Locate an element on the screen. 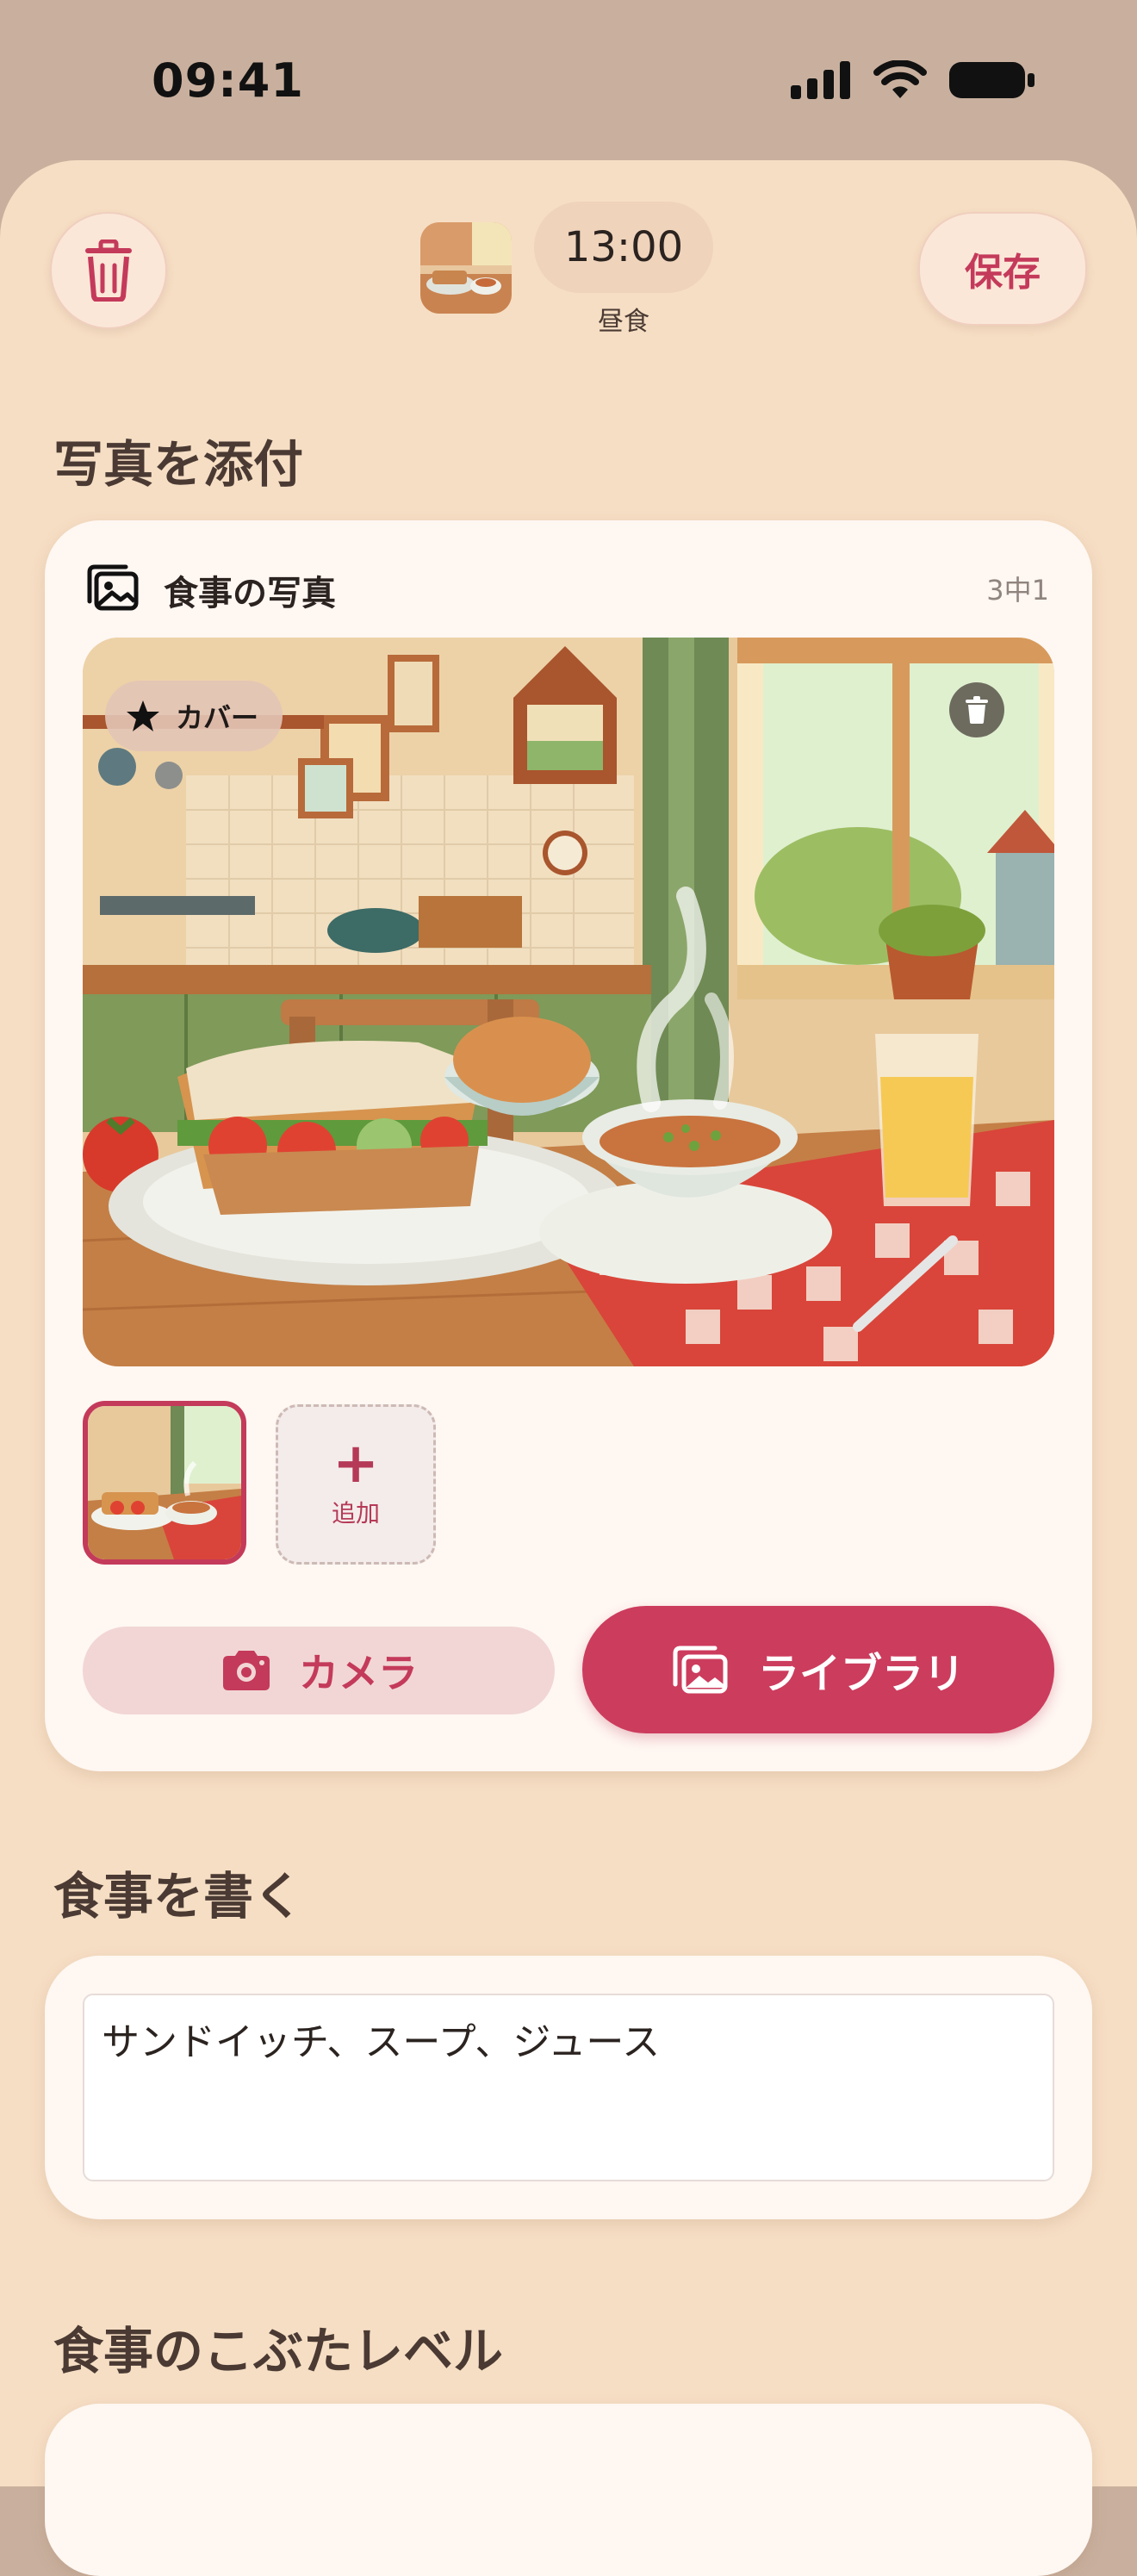 This screenshot has height=2576, width=1137. photo-library-button: ライブラリ is located at coordinates (818, 1670).